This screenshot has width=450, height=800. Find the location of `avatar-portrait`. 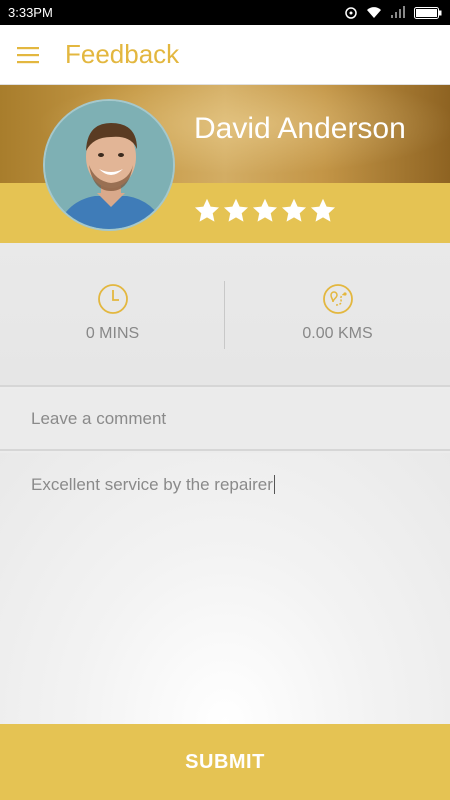

avatar-portrait is located at coordinates (109, 165).